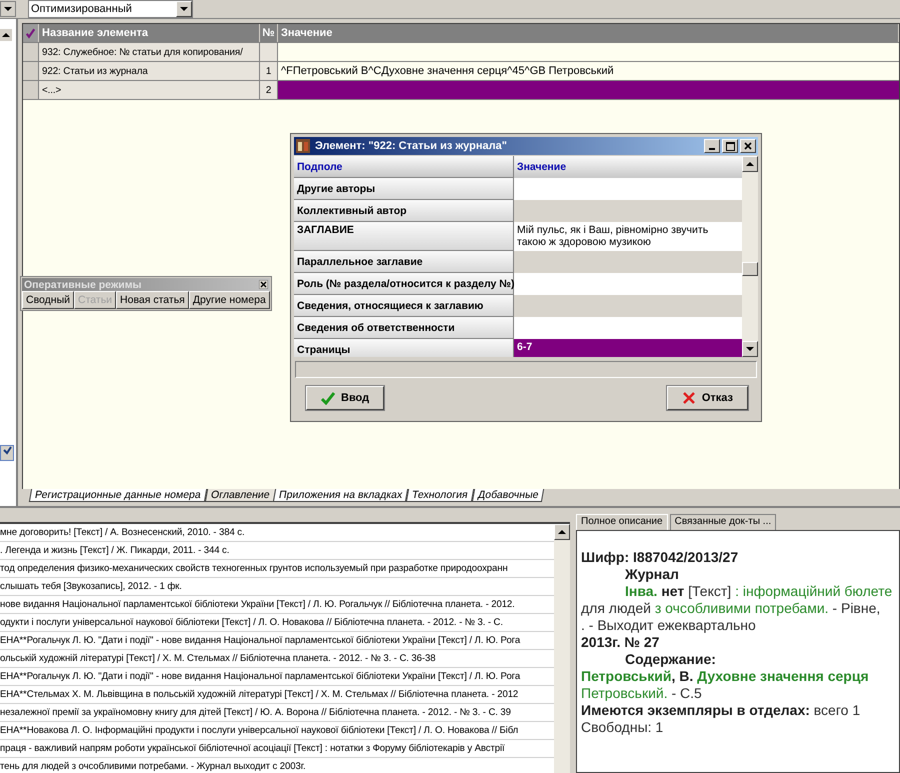 The width and height of the screenshot is (900, 773). What do you see at coordinates (620, 642) in the screenshot?
I see `description-line: 2013г. № 27` at bounding box center [620, 642].